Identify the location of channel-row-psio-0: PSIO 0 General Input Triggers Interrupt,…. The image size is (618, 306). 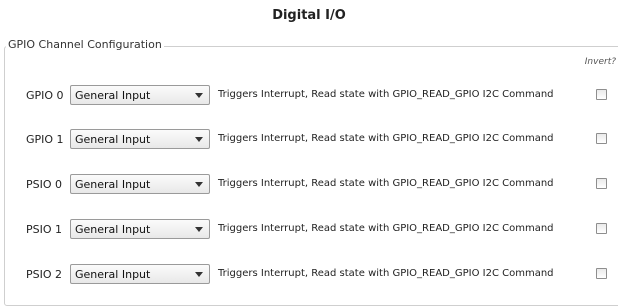
(309, 185).